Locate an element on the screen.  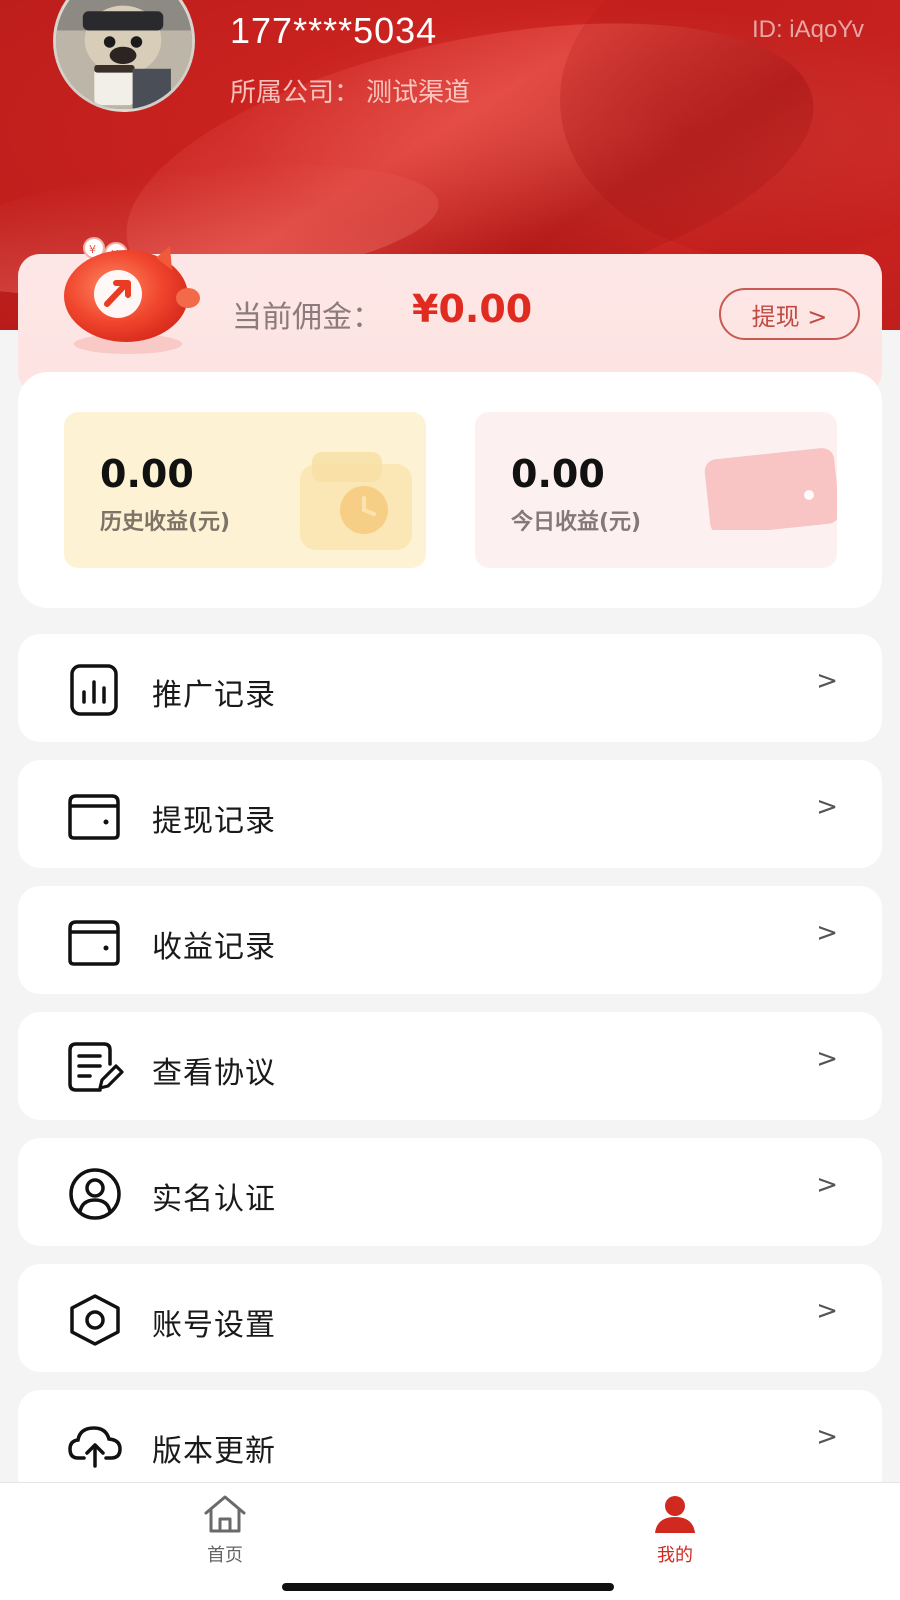
menu-item-earnings-records: 收益记录 > is located at coordinates (450, 940).